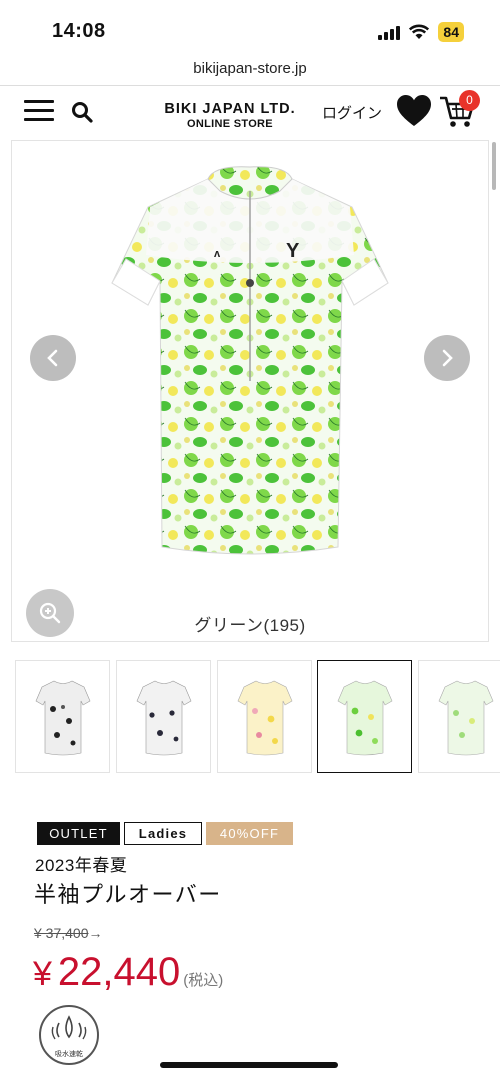 The height and width of the screenshot is (1080, 500). What do you see at coordinates (494, 166) in the screenshot?
I see `scrollbar` at bounding box center [494, 166].